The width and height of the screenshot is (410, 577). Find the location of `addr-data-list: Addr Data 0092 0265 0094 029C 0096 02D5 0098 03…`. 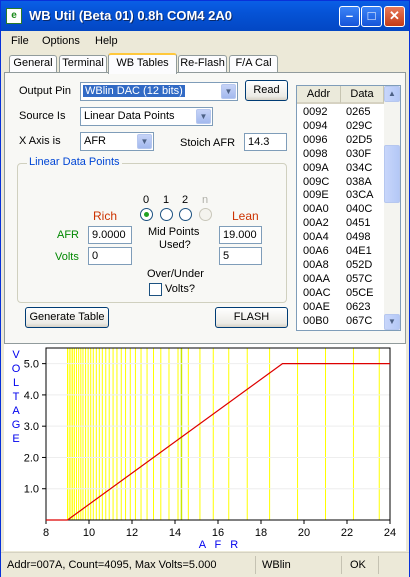

addr-data-list: Addr Data 0092 0265 0094 029C 0096 02D5 0098 03… is located at coordinates (348, 208).